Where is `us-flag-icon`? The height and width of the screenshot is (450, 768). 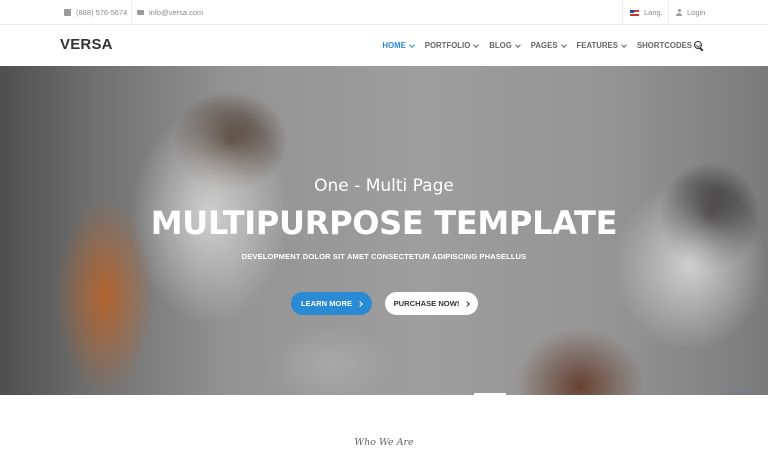
us-flag-icon is located at coordinates (634, 12).